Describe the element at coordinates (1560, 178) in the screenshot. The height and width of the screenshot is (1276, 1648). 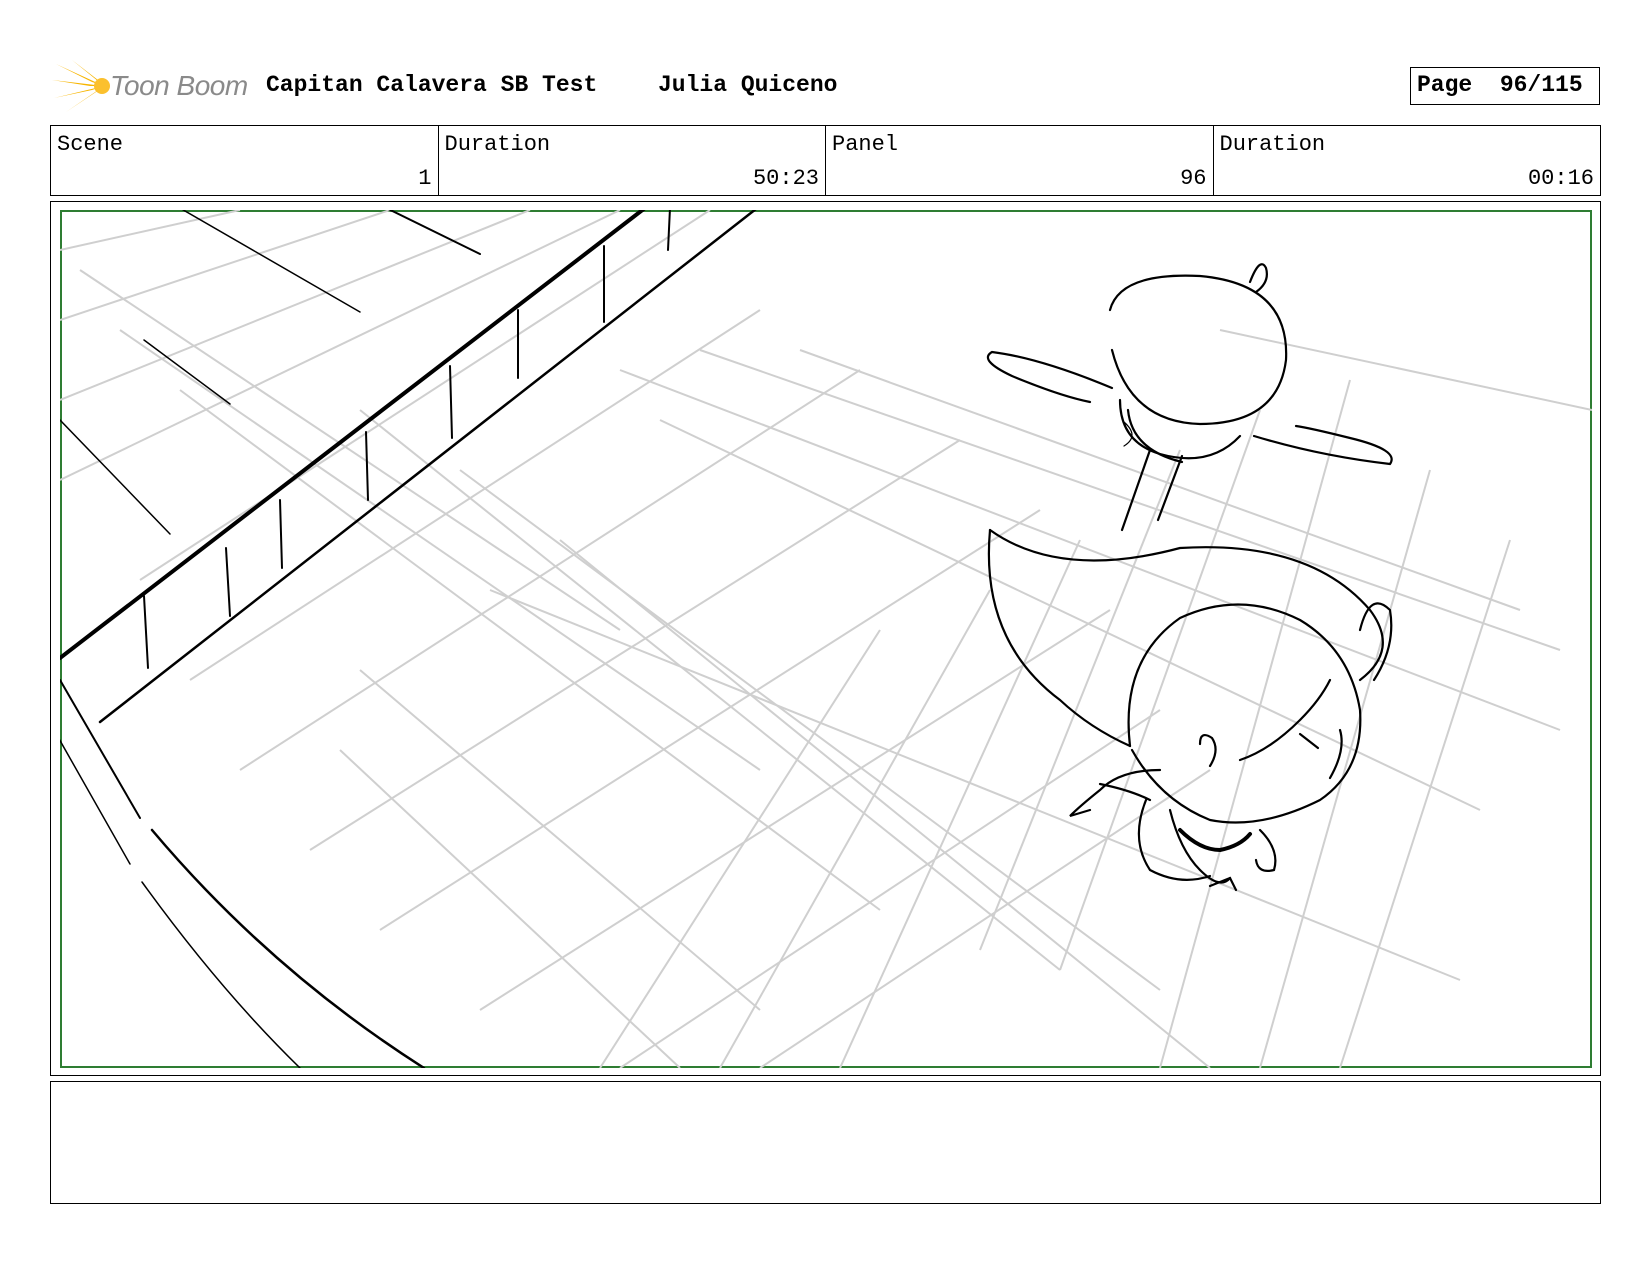
I see `panel-duration-value: 00:16` at that location.